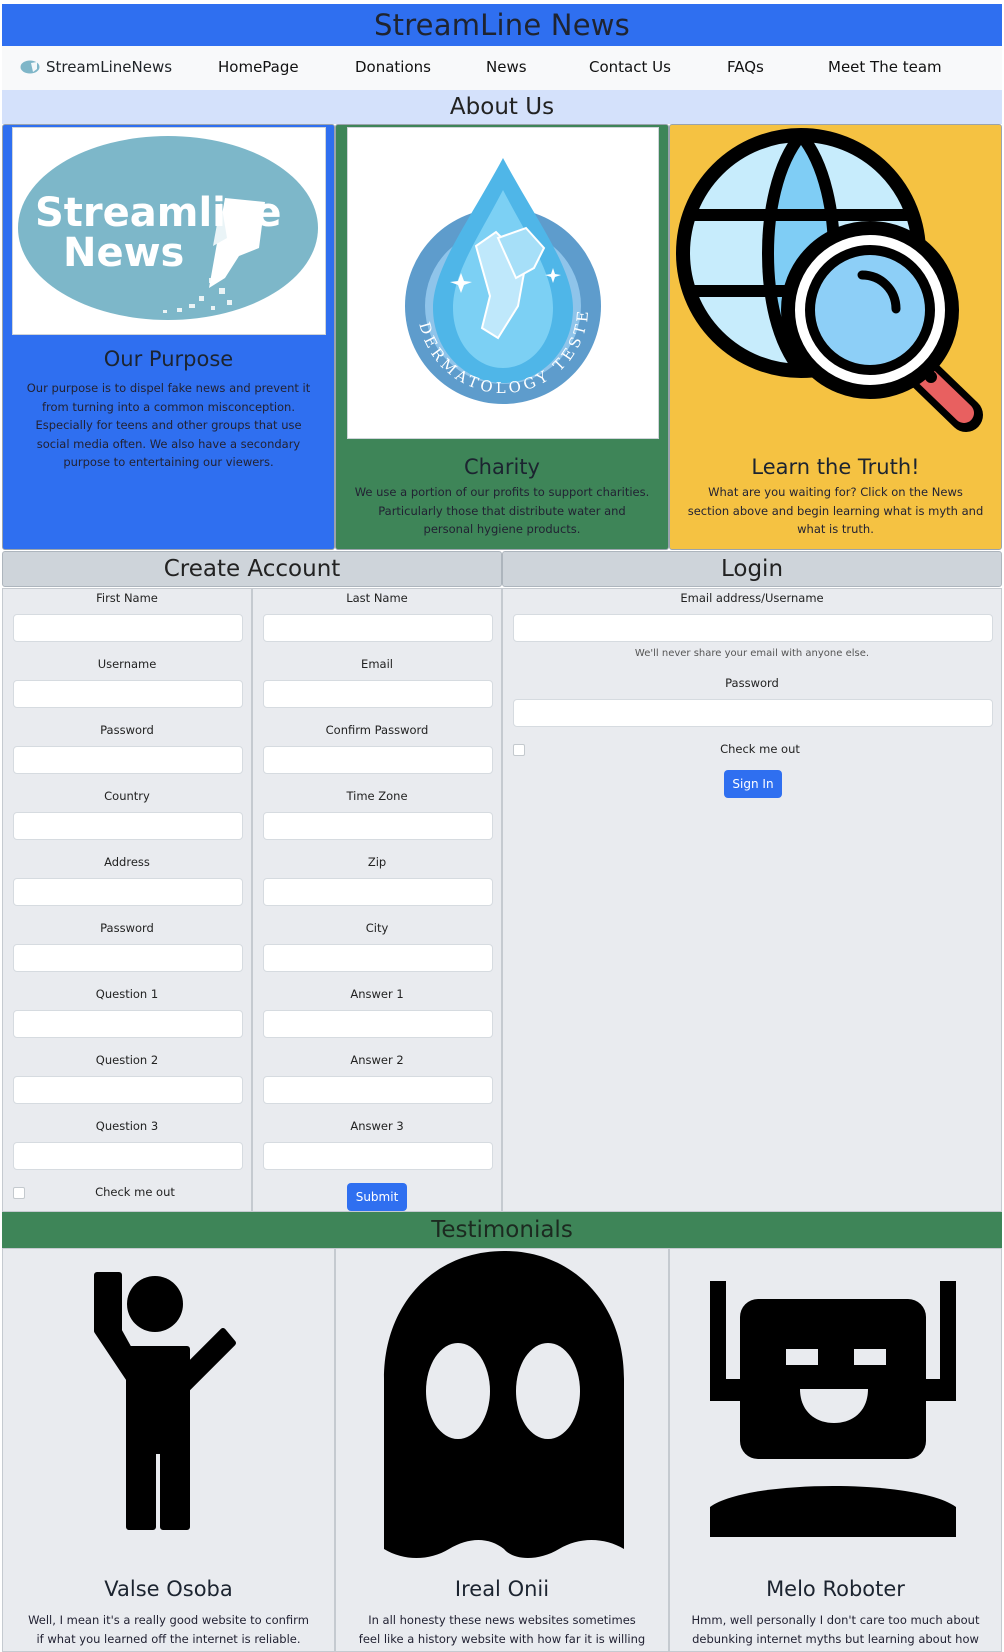 Image resolution: width=1004 pixels, height=1652 pixels. Describe the element at coordinates (378, 628) in the screenshot. I see `last-name-field` at that location.